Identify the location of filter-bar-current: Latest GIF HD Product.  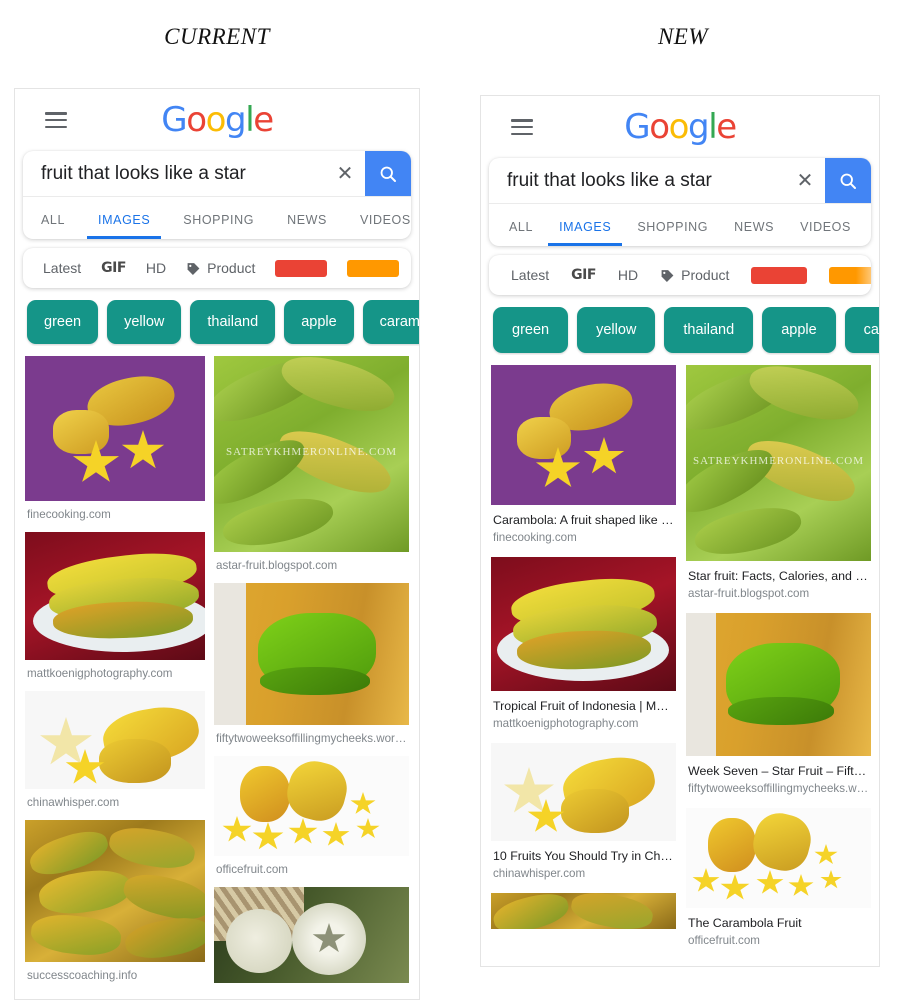
(217, 268).